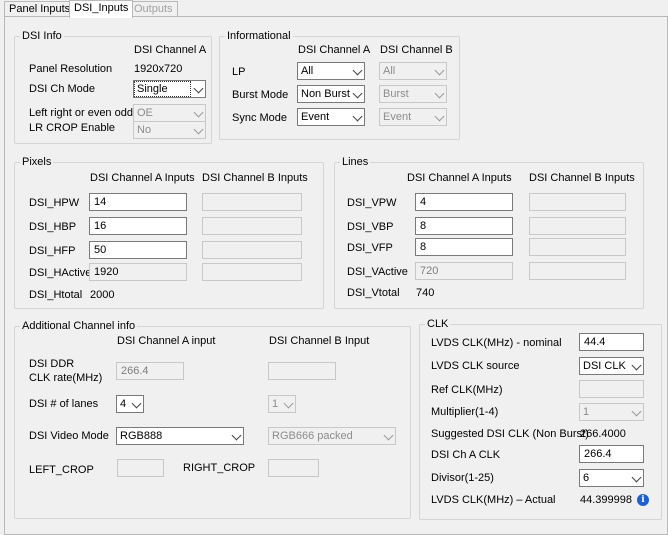 The height and width of the screenshot is (535, 668). I want to click on vfp-b-input, so click(577, 247).